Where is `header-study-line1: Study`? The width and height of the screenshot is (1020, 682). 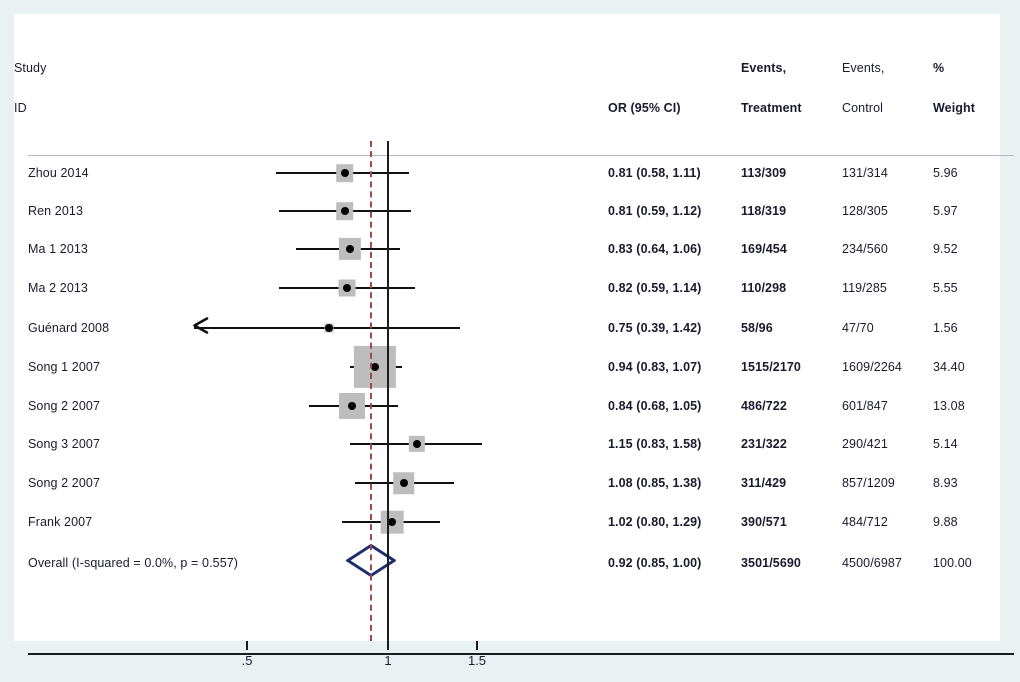
header-study-line1: Study is located at coordinates (30, 68).